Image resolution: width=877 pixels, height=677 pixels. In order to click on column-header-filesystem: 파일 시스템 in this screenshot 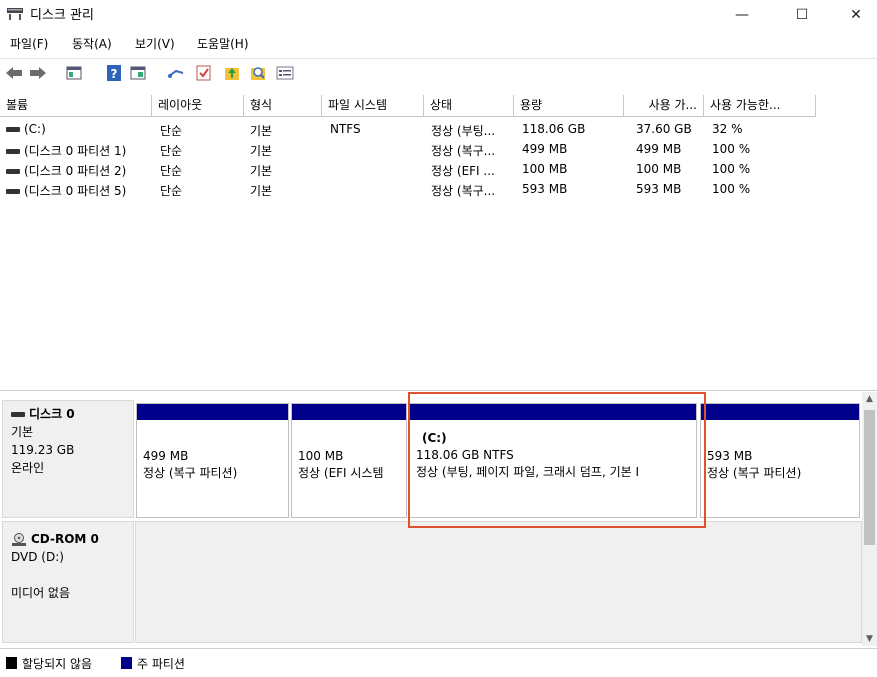, I will do `click(373, 106)`.